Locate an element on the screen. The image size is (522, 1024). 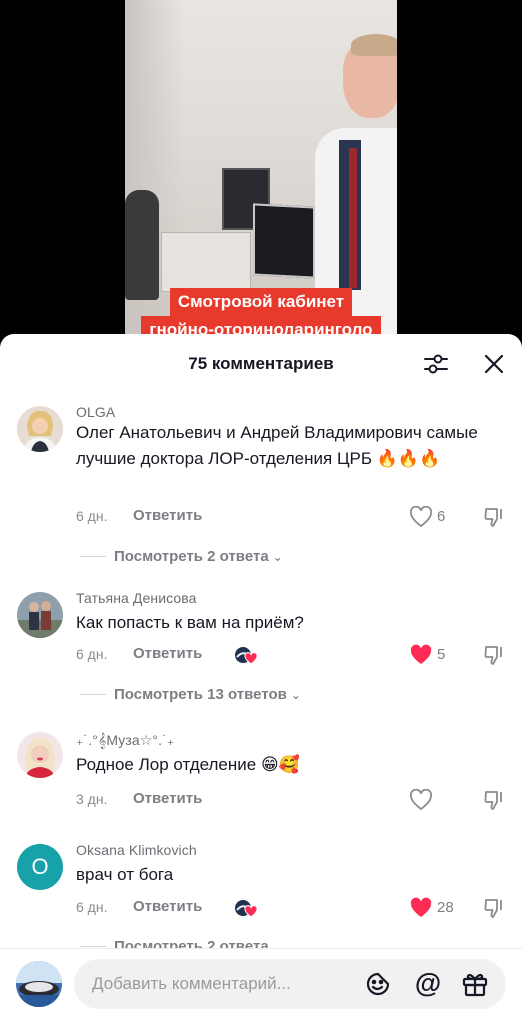
gift-icon is located at coordinates (475, 985).